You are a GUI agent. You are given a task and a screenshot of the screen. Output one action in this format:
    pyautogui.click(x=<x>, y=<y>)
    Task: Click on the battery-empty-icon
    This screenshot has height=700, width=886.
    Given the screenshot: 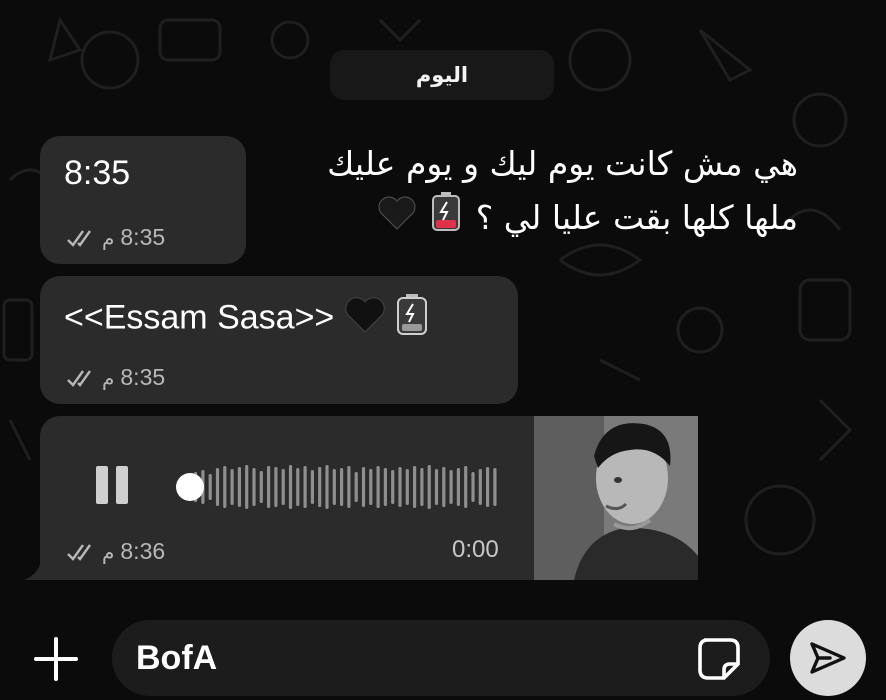 What is the action you would take?
    pyautogui.click(x=446, y=219)
    